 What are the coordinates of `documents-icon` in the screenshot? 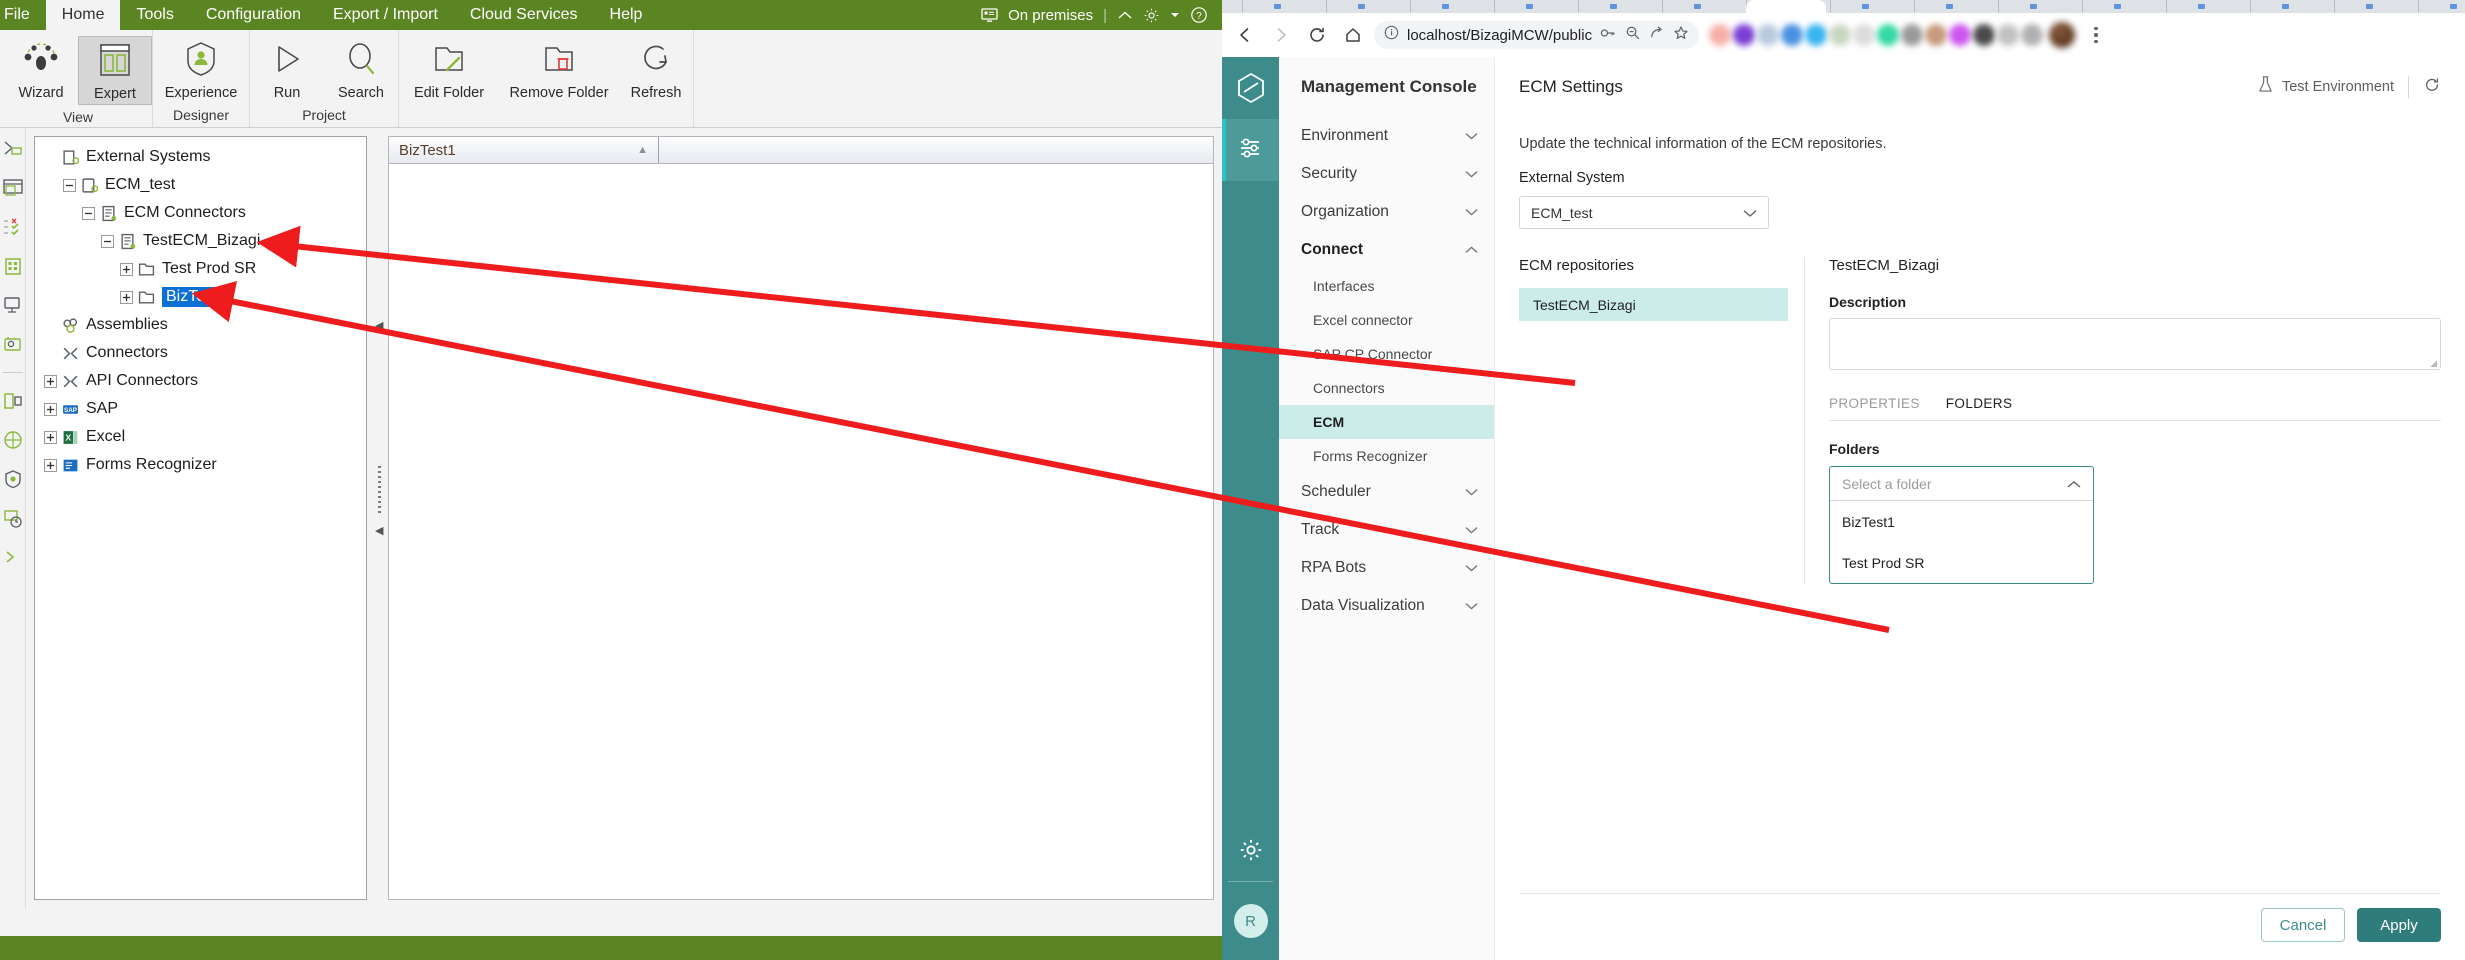 It's located at (13, 401).